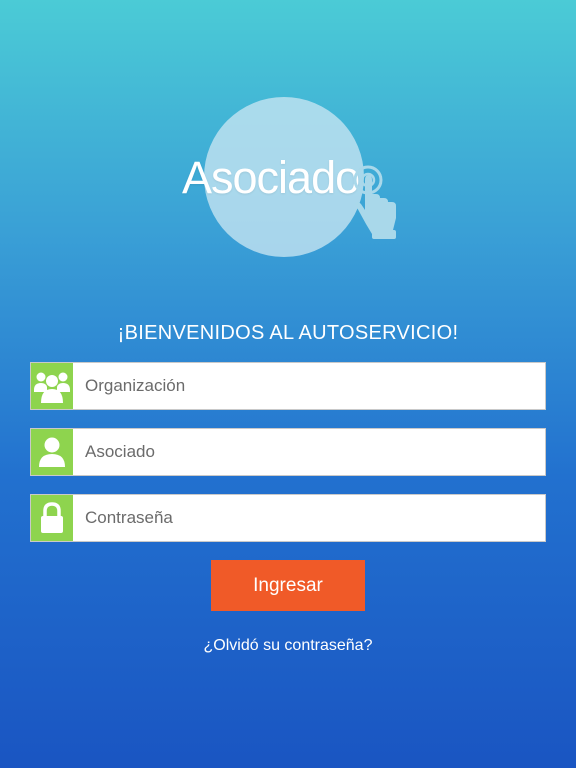 Image resolution: width=576 pixels, height=768 pixels. I want to click on password-field, so click(288, 518).